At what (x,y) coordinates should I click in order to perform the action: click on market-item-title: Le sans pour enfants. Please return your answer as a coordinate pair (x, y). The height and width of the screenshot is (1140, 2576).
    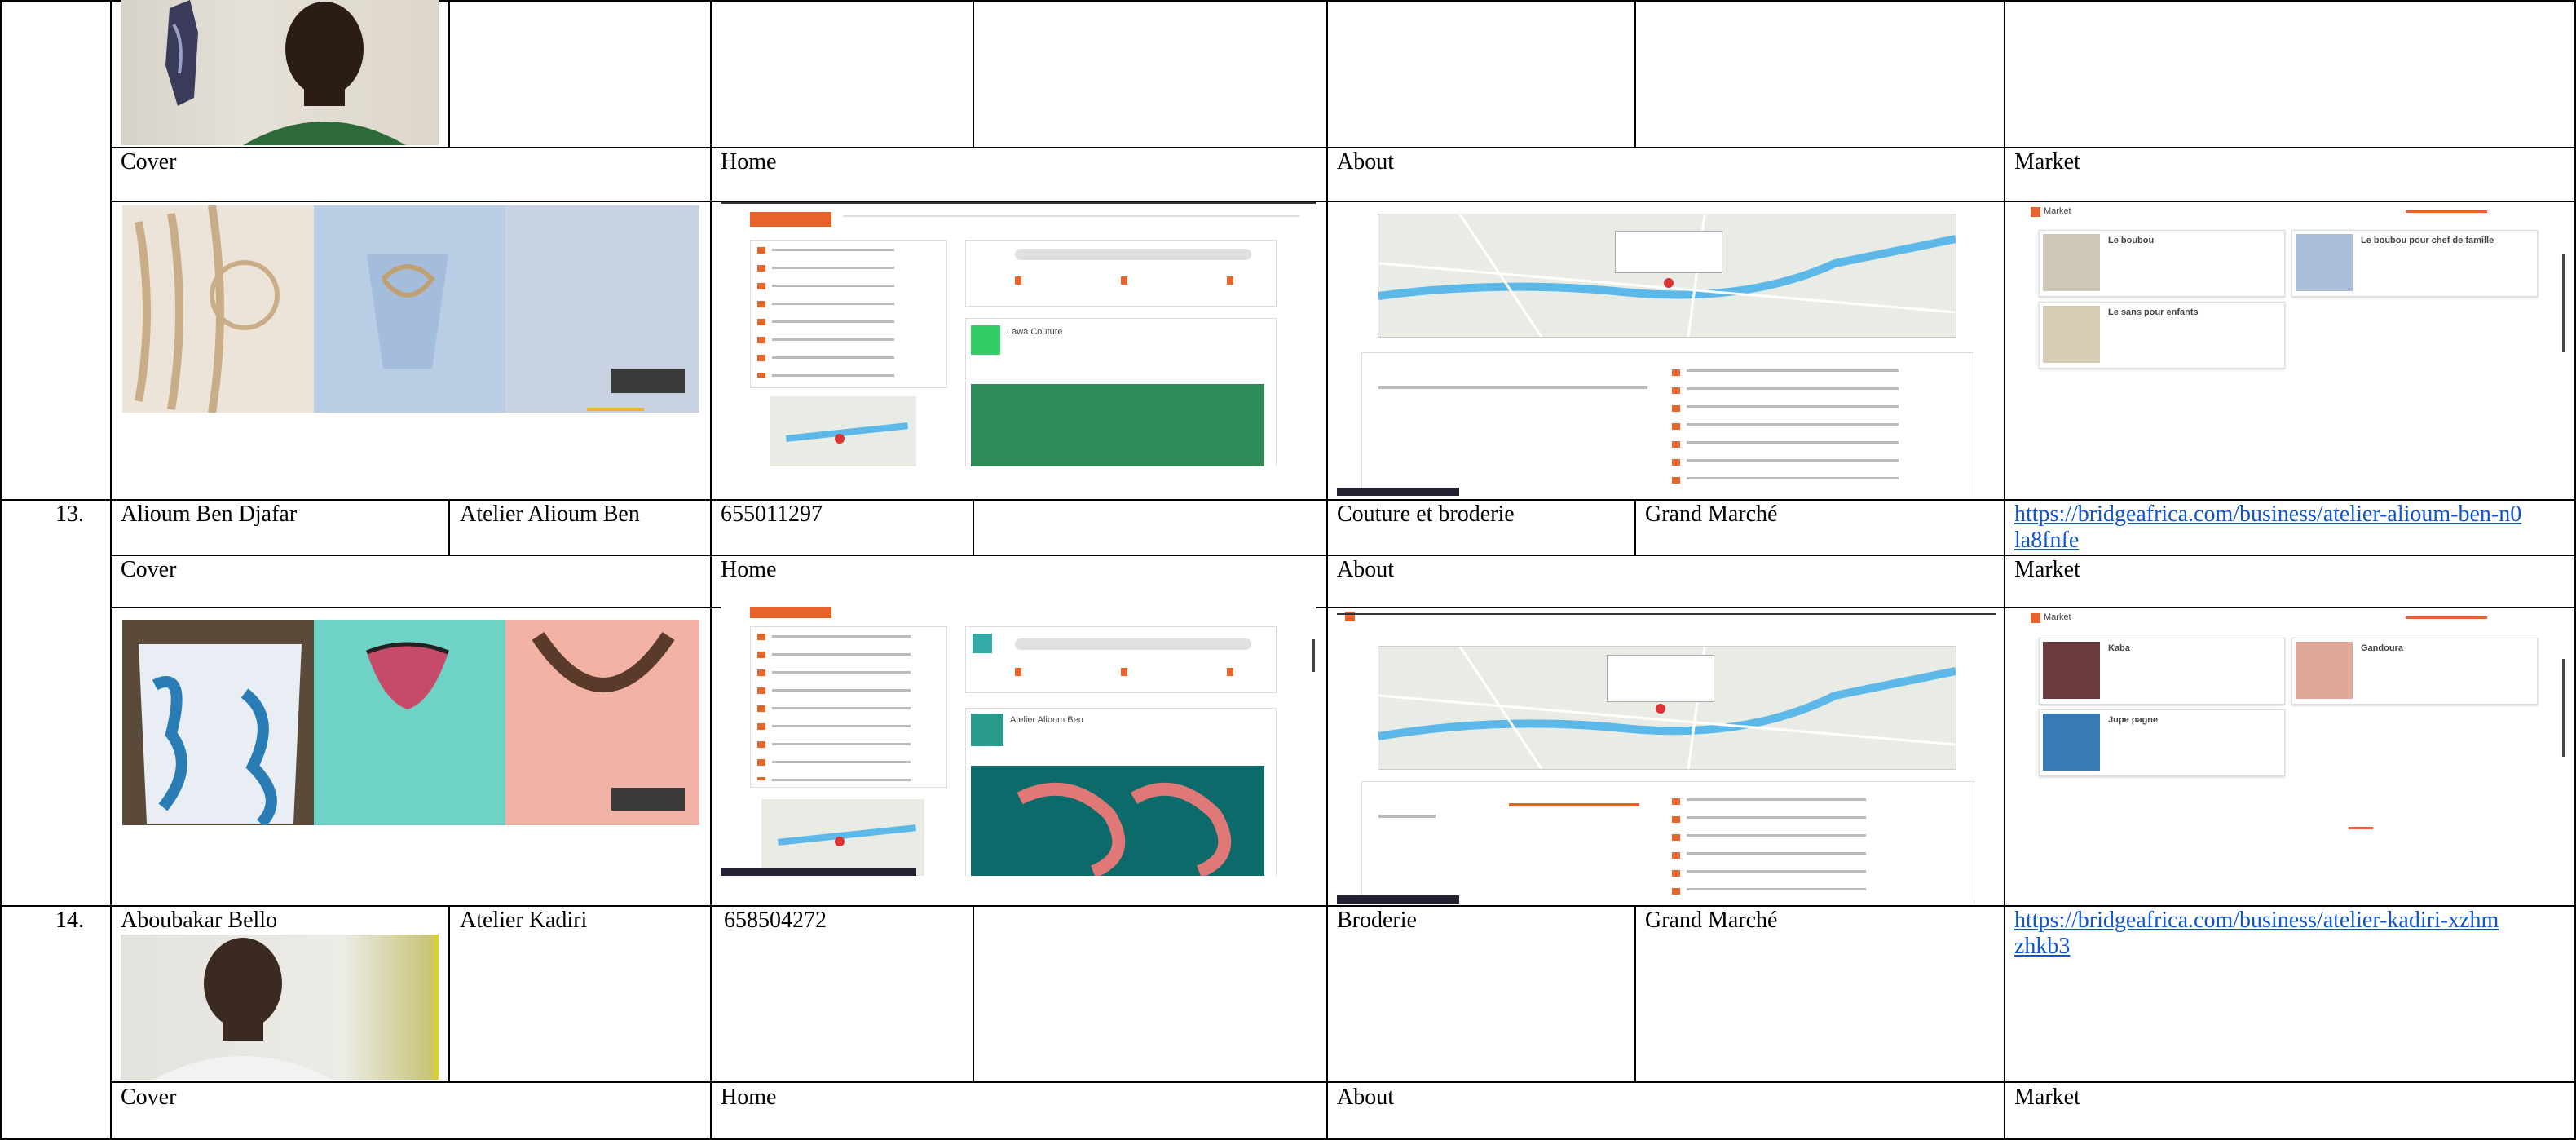
    Looking at the image, I should click on (2153, 312).